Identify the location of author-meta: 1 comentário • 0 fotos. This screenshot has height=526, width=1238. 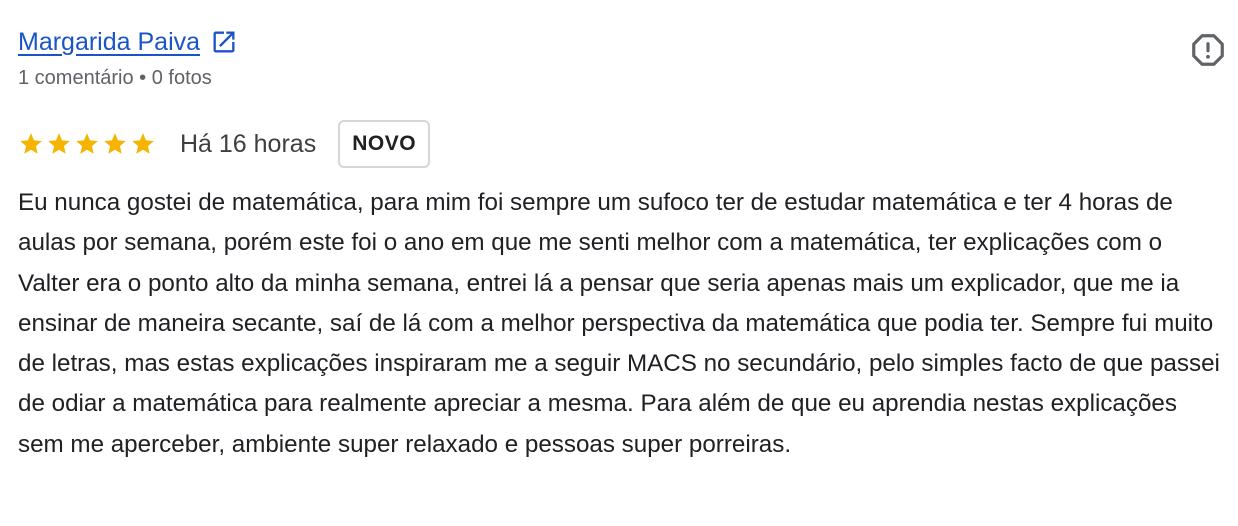
(115, 78).